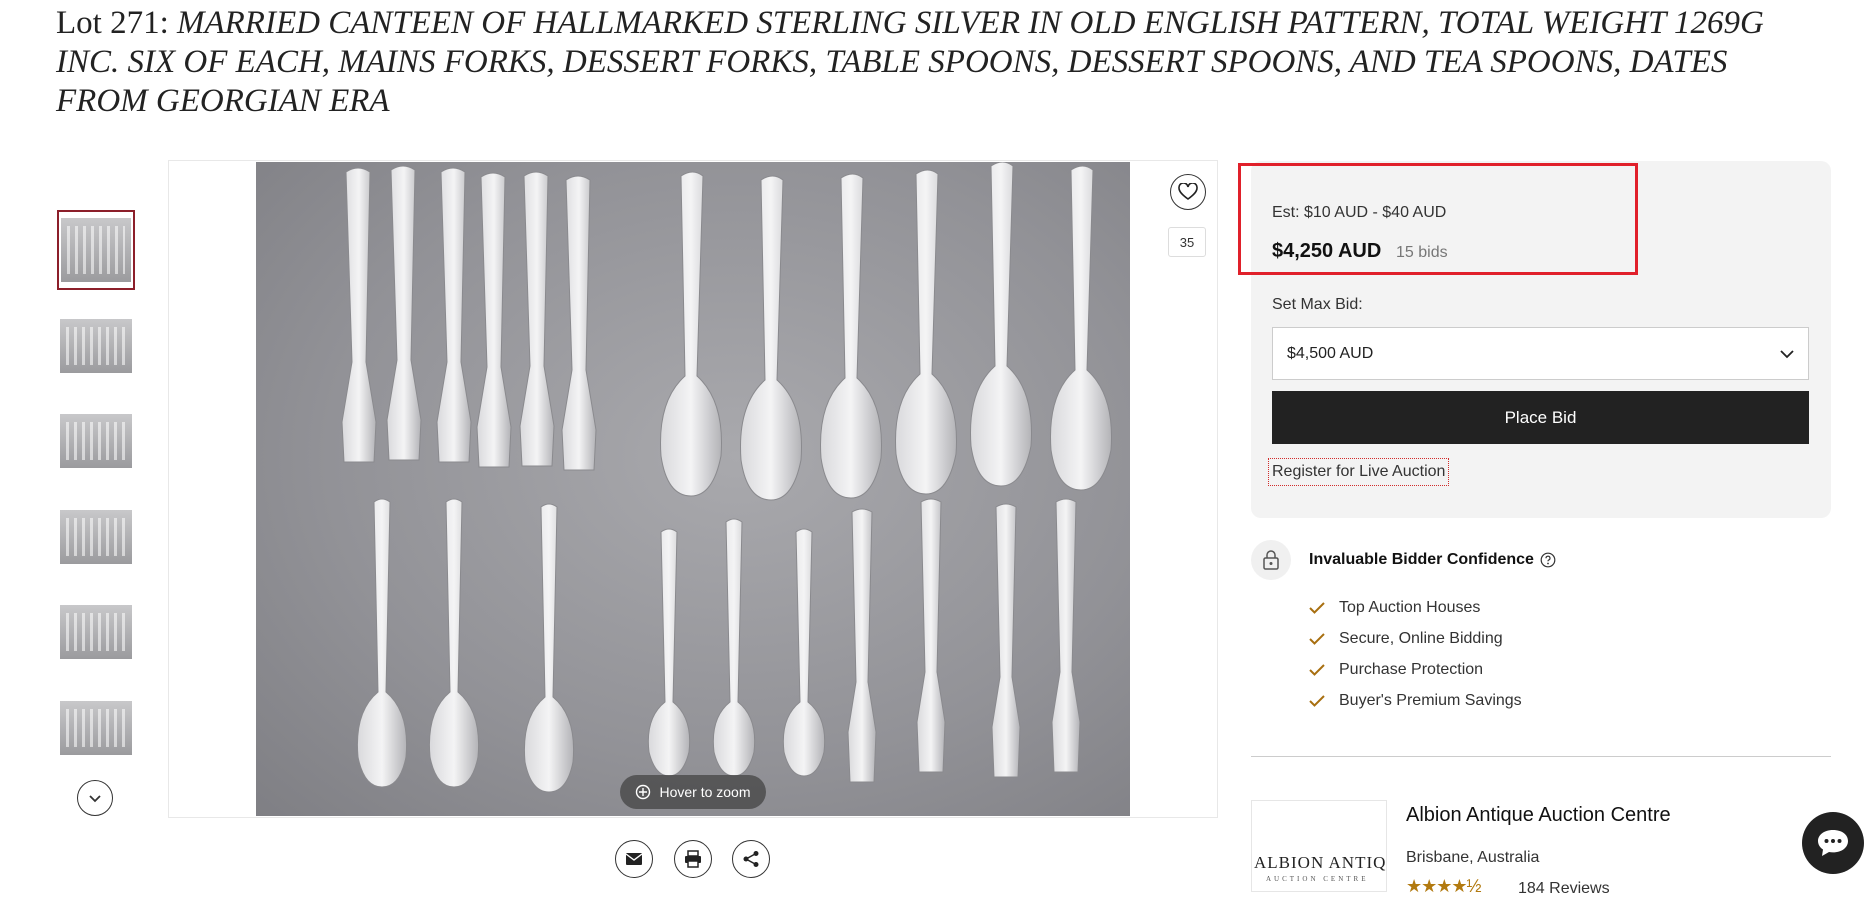 This screenshot has height=898, width=1865. What do you see at coordinates (1410, 607) in the screenshot?
I see `confidence-item-label: Top Auction Houses` at bounding box center [1410, 607].